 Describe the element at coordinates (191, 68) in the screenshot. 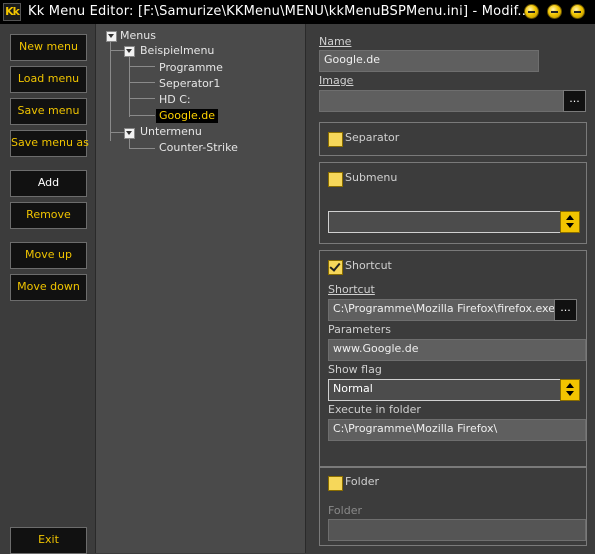

I see `tree-item-programme: Programme` at that location.